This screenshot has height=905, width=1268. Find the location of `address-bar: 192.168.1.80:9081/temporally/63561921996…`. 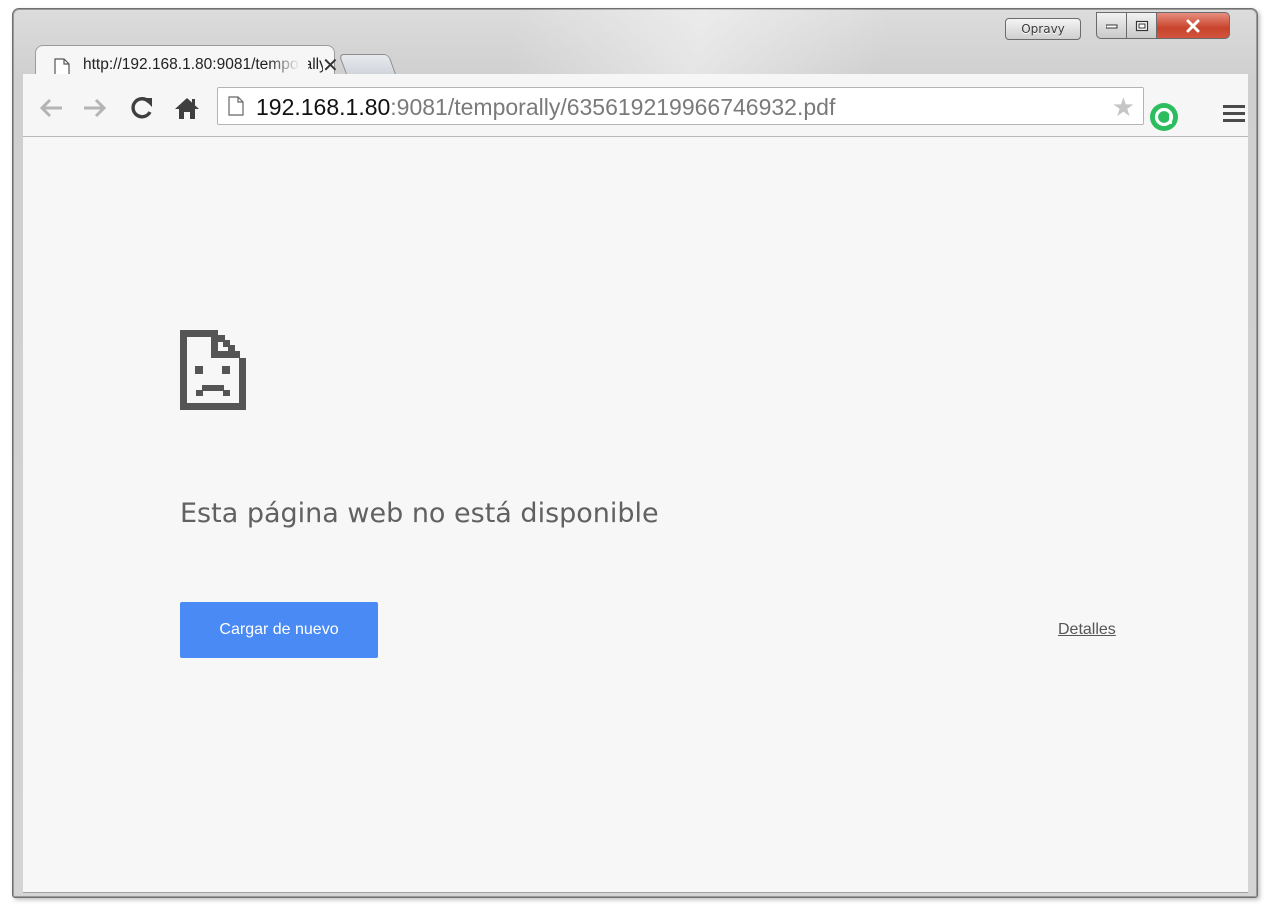

address-bar: 192.168.1.80:9081/temporally/63561921996… is located at coordinates (680, 106).